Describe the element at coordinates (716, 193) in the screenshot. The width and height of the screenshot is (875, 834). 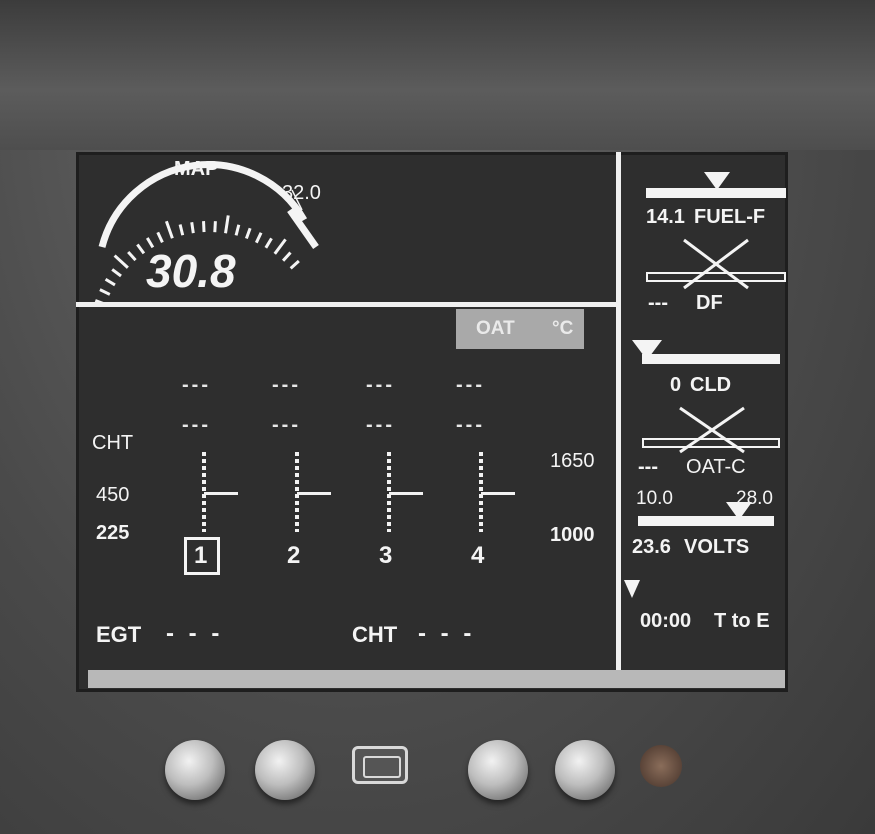
I see `fuel-flow-bar` at that location.